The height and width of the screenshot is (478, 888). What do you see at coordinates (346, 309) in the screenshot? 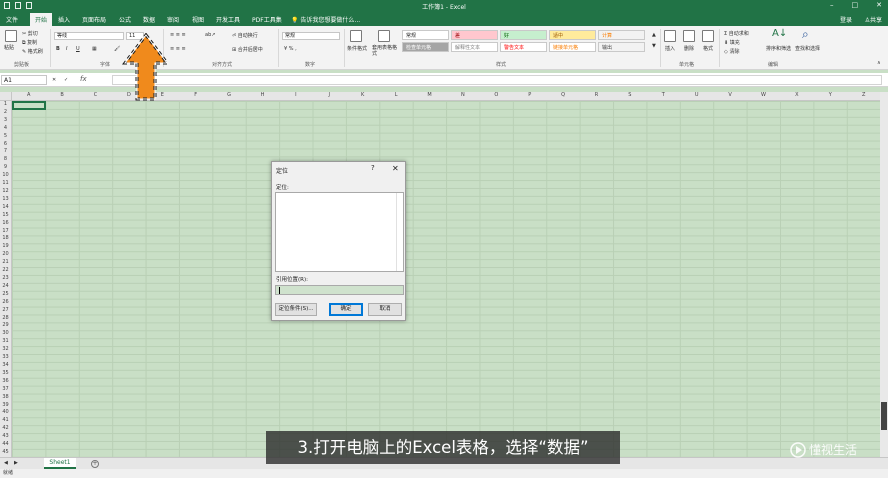
I see `ok-button: 确定` at bounding box center [346, 309].